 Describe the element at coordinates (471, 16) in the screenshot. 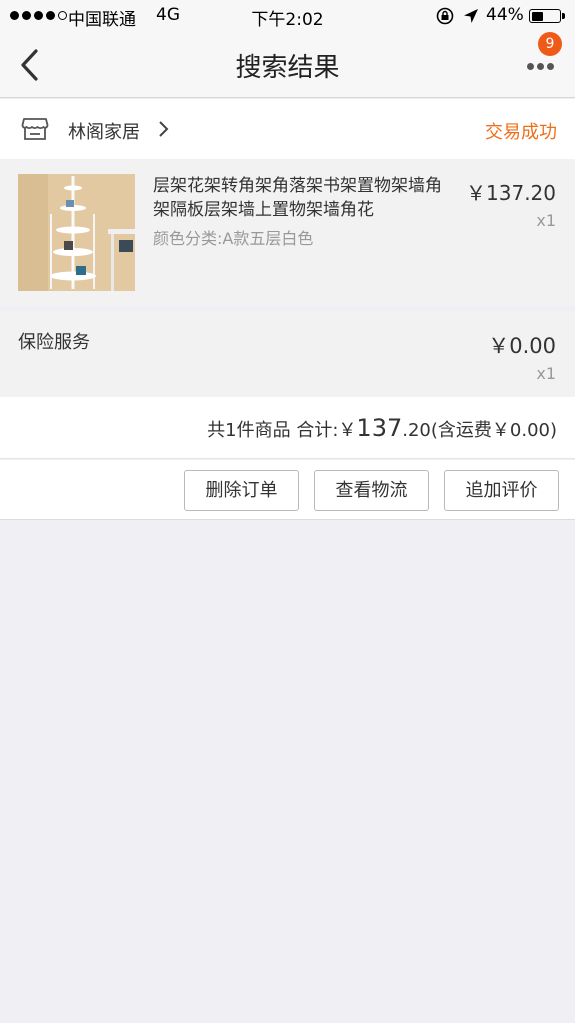

I see `location-arrow-icon` at that location.